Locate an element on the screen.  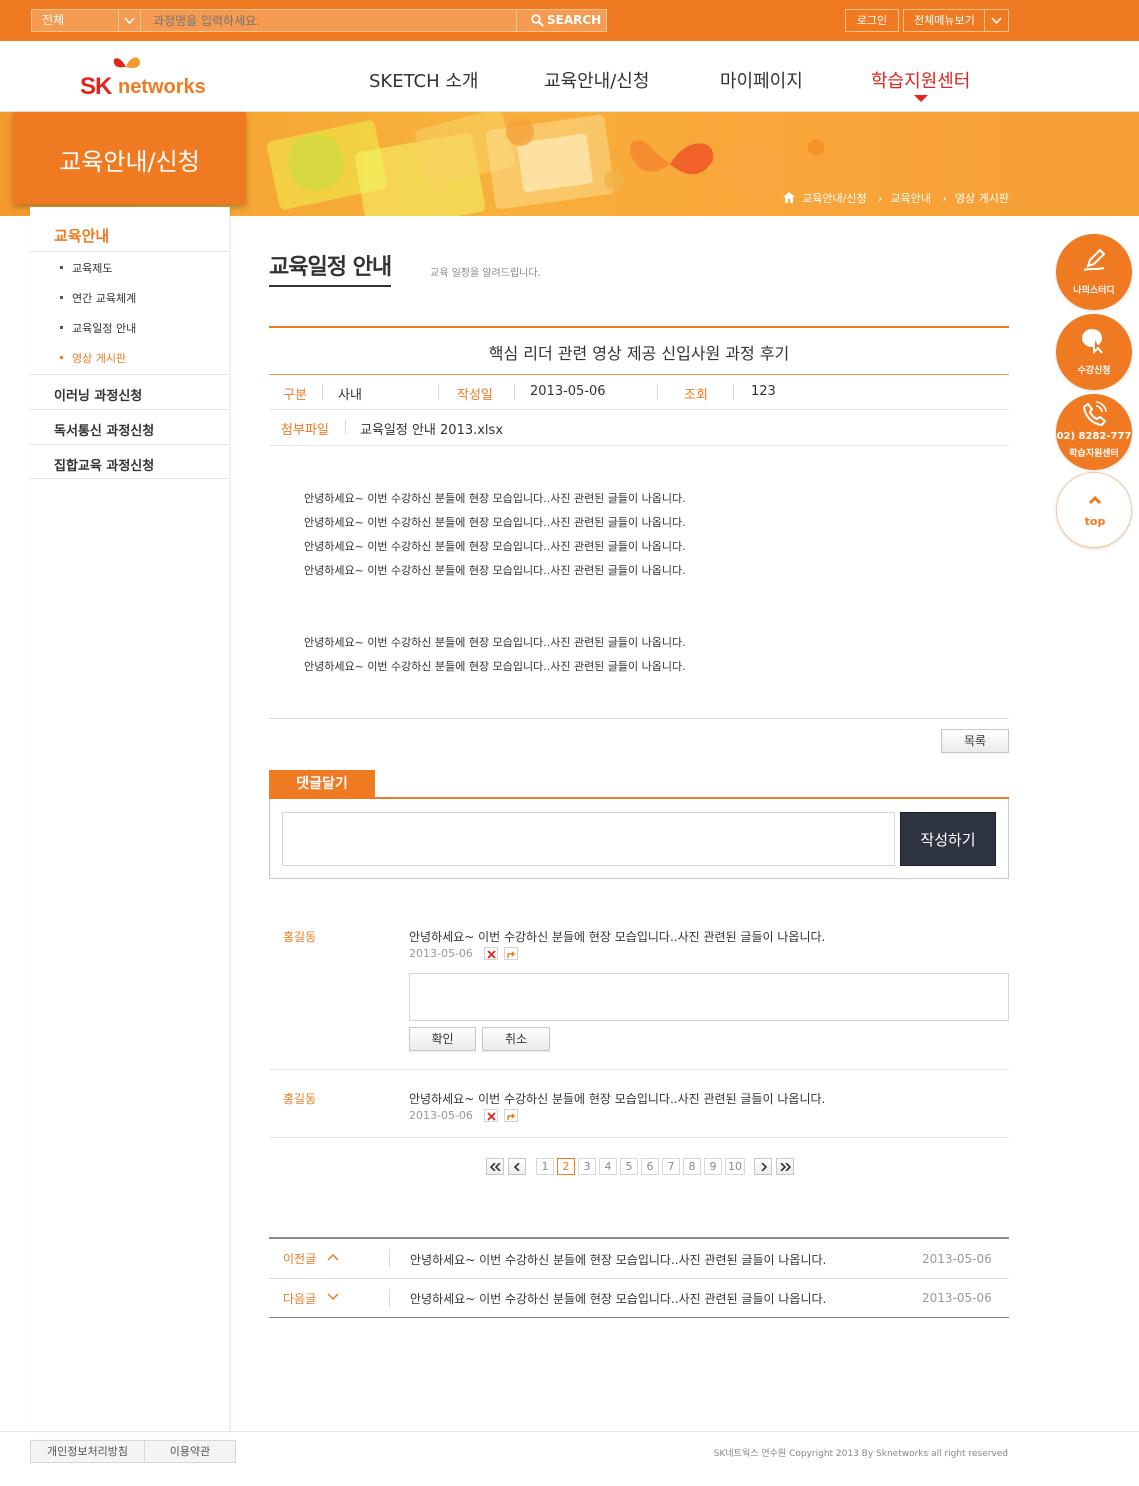
reply-textarea is located at coordinates (588, 839).